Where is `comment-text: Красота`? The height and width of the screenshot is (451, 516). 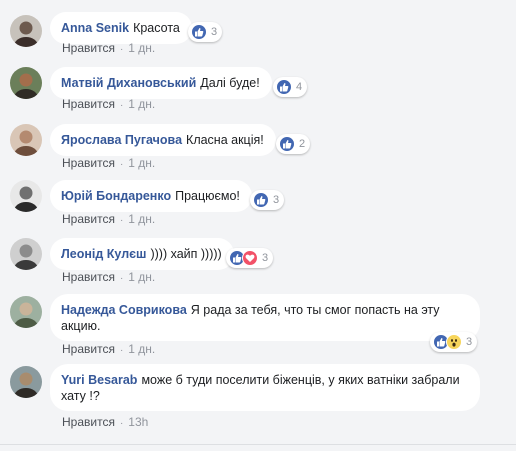 comment-text: Красота is located at coordinates (156, 28).